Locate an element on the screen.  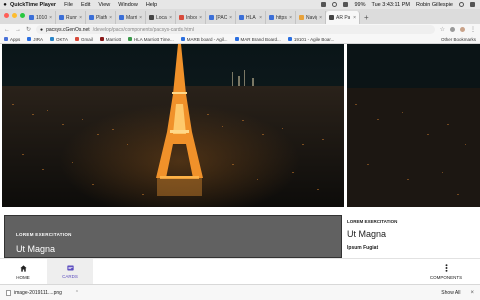
card-side-content: LOREM EXERCITATION Ut Magna Ipsum Fugiat is located at coordinates (413, 236).